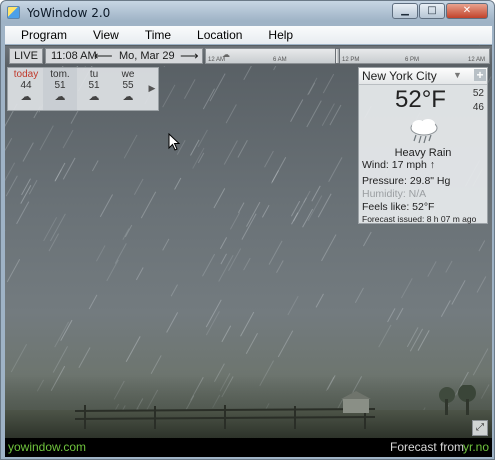  I want to click on maximize-button: □, so click(432, 11).